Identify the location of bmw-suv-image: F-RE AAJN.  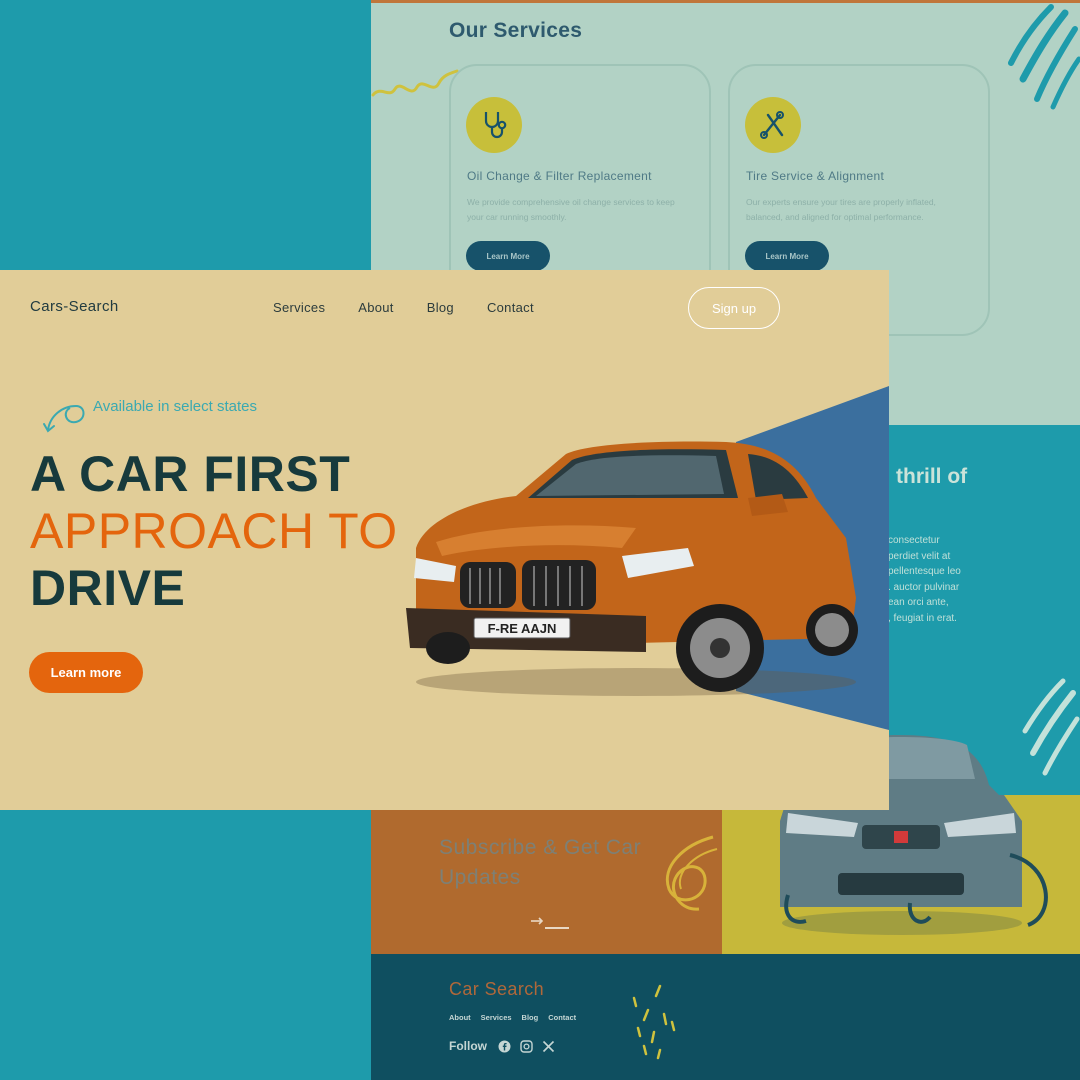
(632, 568).